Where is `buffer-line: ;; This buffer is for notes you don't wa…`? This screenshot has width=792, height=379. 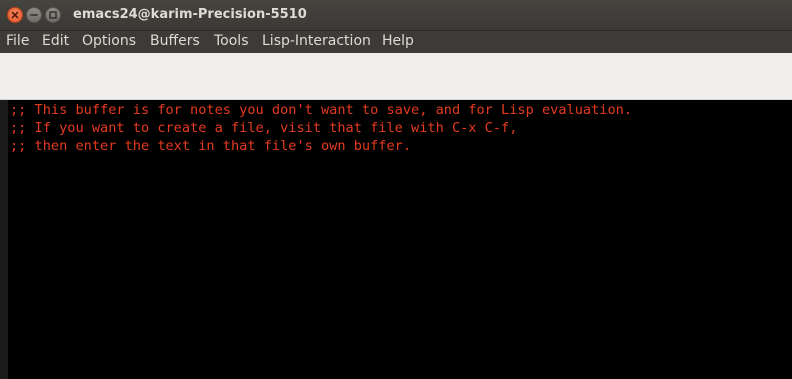 buffer-line: ;; This buffer is for notes you don't wa… is located at coordinates (321, 110).